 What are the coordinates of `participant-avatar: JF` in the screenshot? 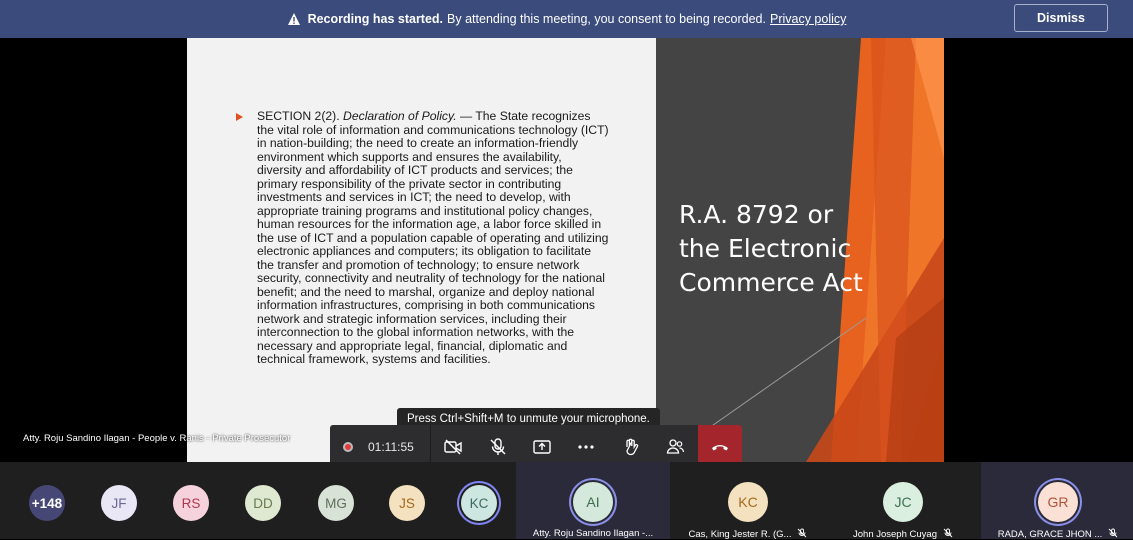 It's located at (119, 503).